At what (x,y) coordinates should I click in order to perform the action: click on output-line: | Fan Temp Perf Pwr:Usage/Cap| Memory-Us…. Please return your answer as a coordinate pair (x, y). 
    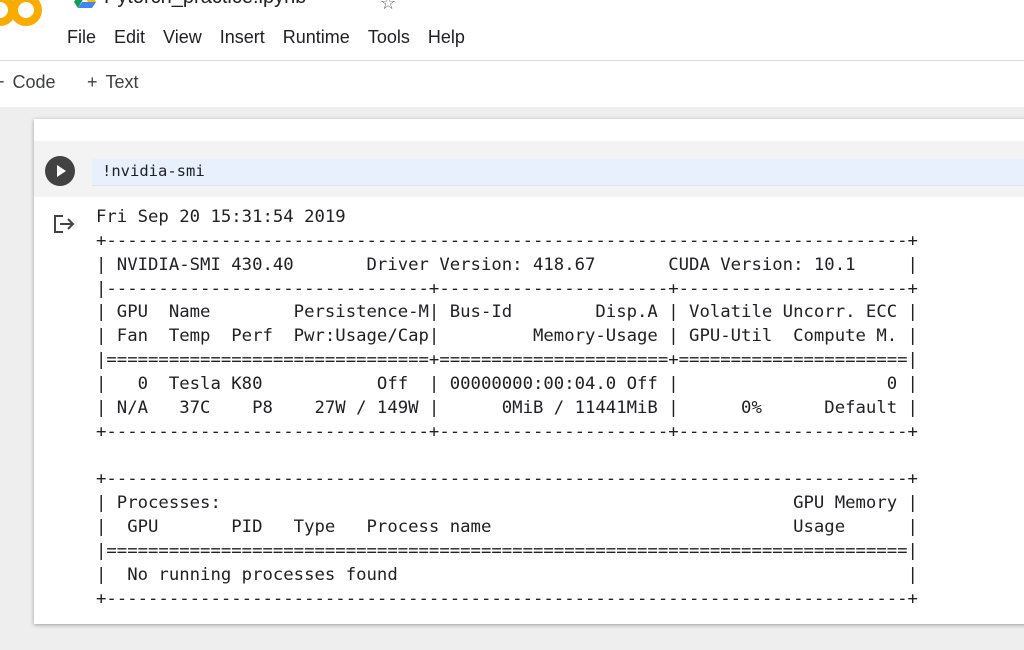
    Looking at the image, I should click on (507, 336).